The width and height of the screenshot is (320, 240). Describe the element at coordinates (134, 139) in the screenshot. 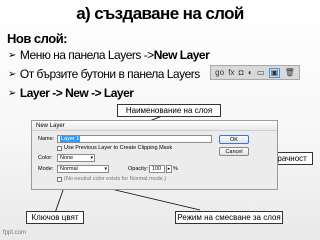

I see `layer-name-input: Layer 1` at that location.